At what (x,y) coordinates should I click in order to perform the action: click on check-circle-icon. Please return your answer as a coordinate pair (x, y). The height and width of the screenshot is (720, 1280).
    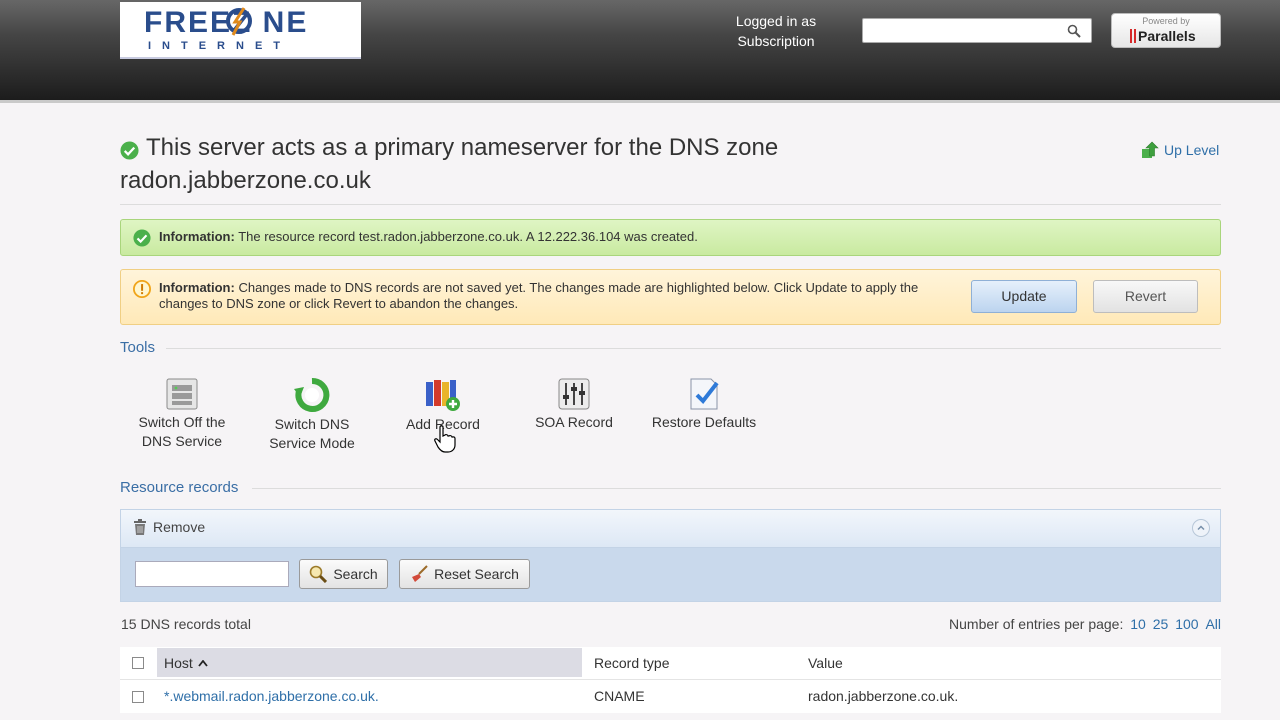
    Looking at the image, I should click on (142, 238).